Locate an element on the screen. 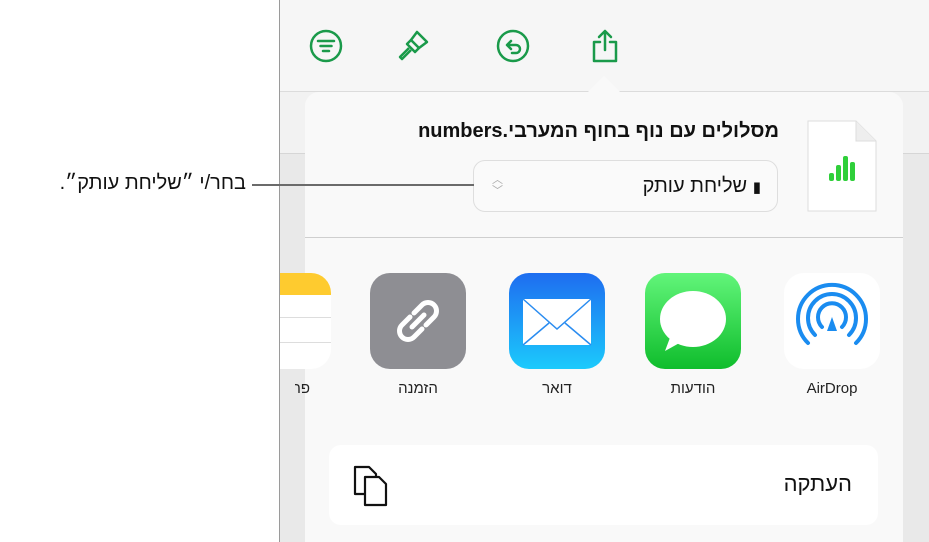 This screenshot has width=929, height=542. document-icon: ▮ is located at coordinates (756, 187).